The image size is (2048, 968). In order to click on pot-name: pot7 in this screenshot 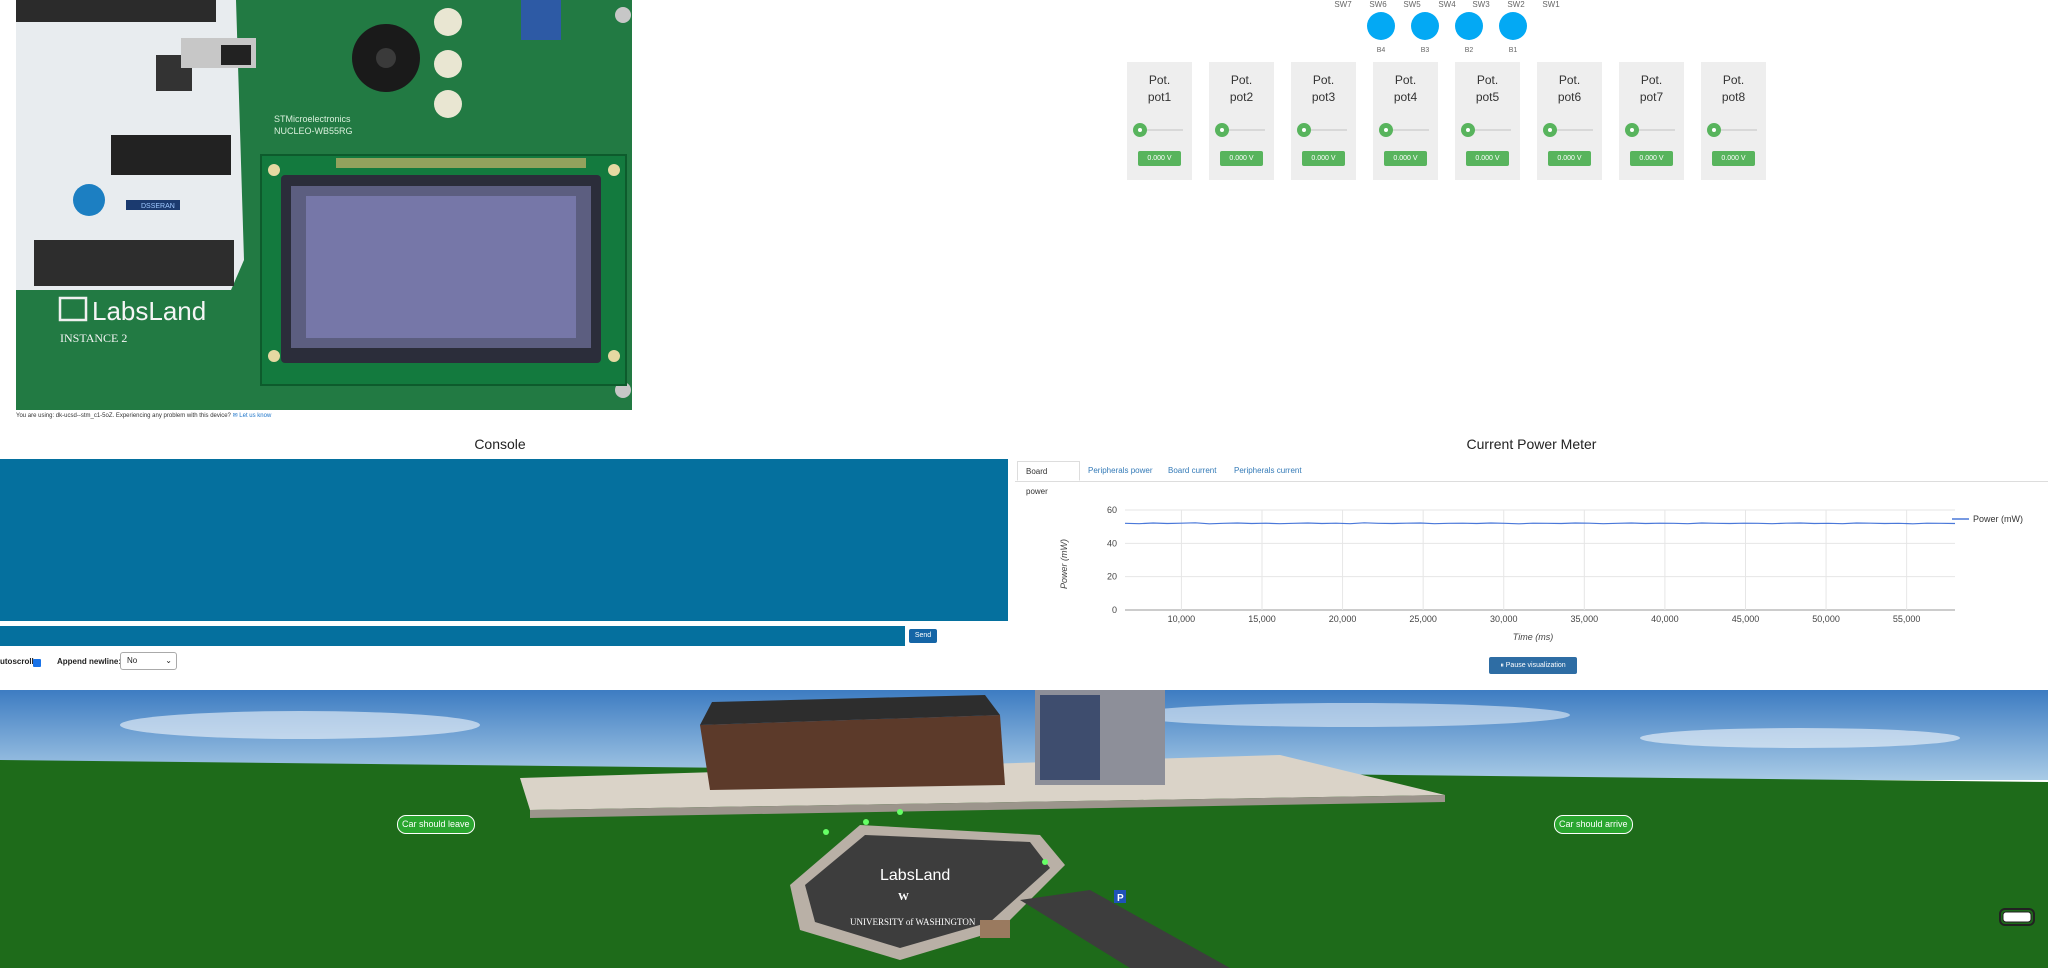, I will do `click(1651, 97)`.